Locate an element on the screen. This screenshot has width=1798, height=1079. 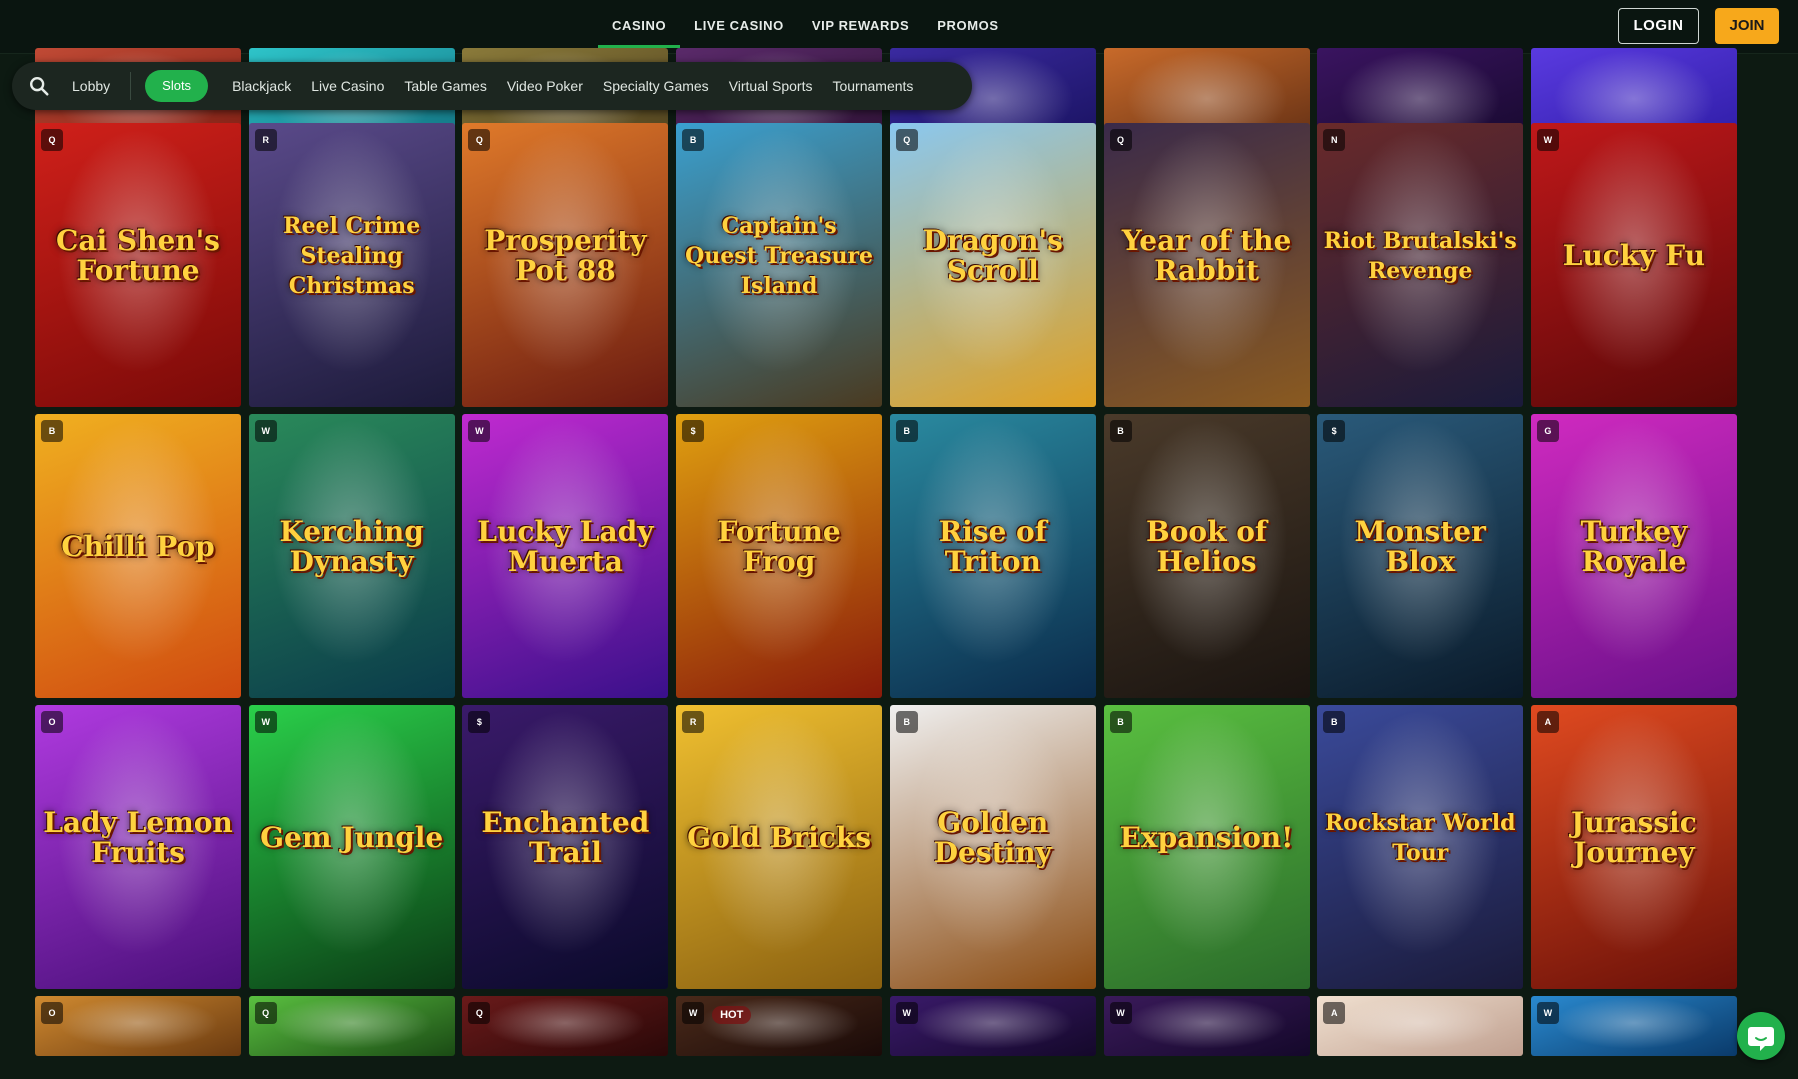
nav-live-casino: LIVE CASINO is located at coordinates (739, 24).